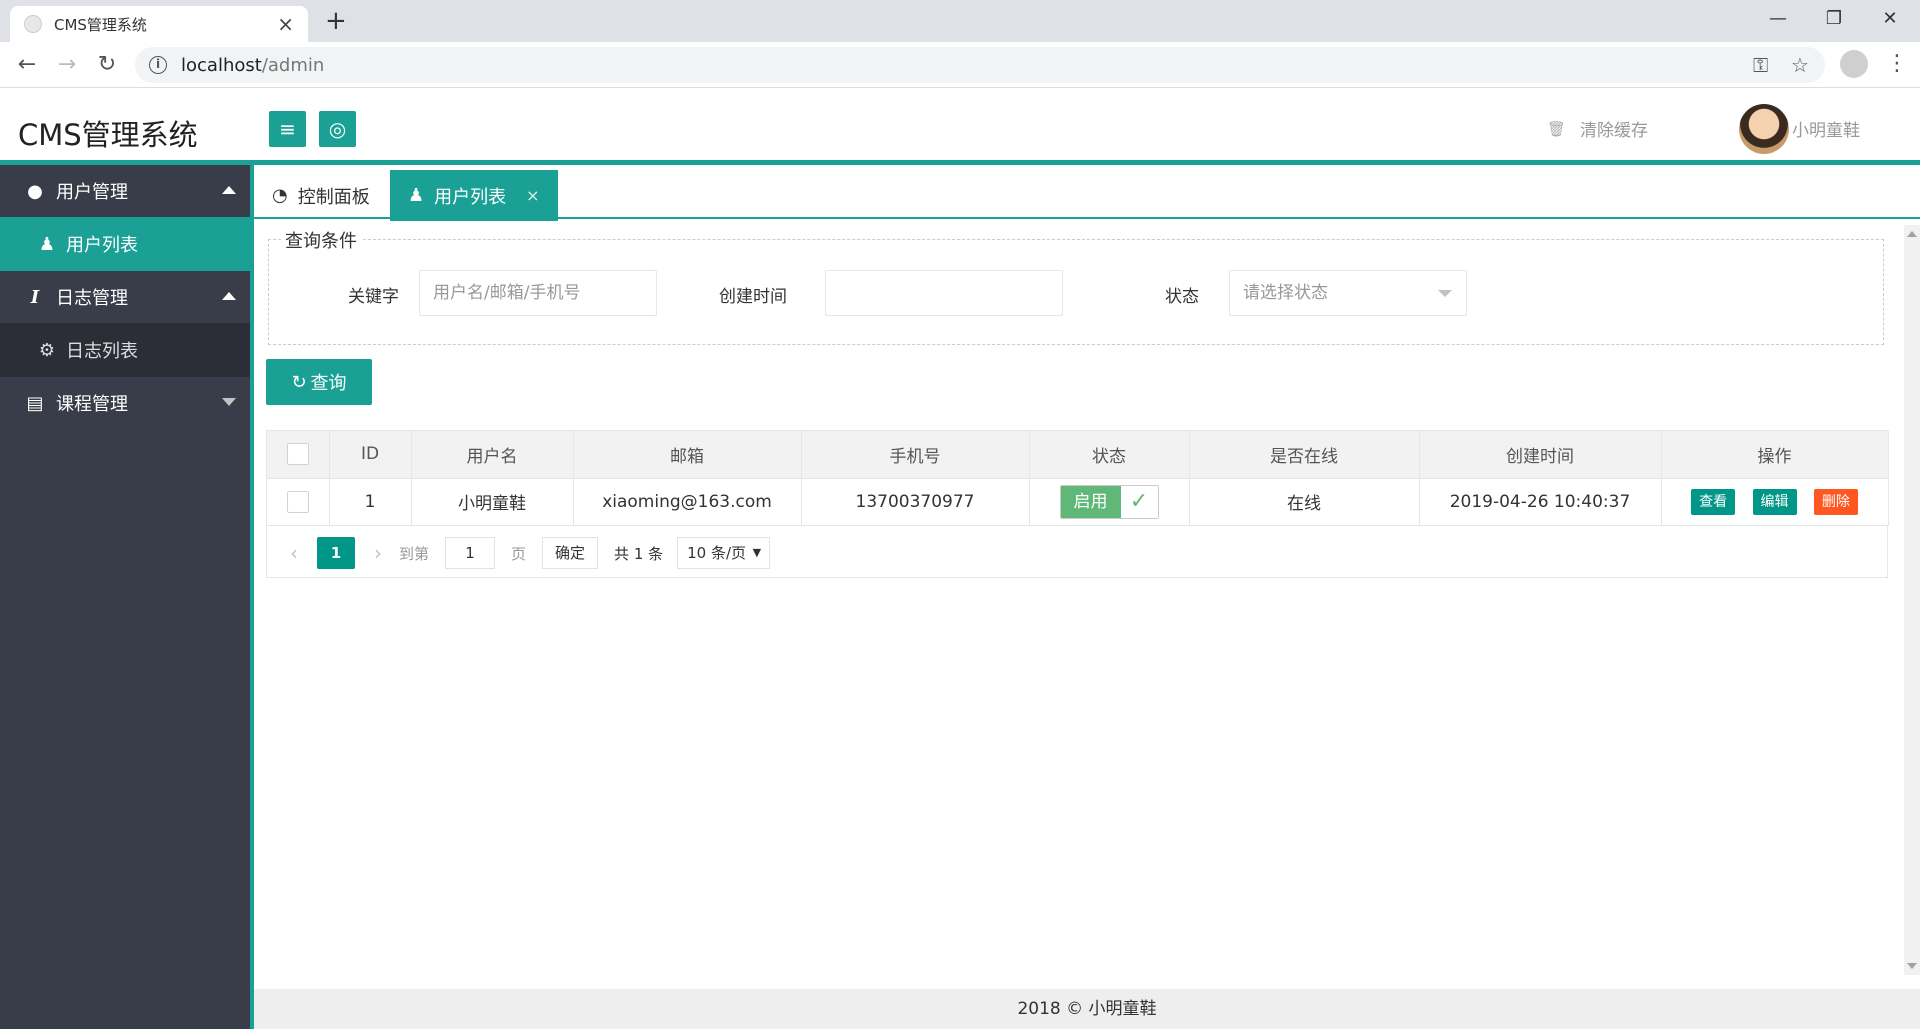  Describe the element at coordinates (1304, 502) in the screenshot. I see `cell-online: 在线` at that location.